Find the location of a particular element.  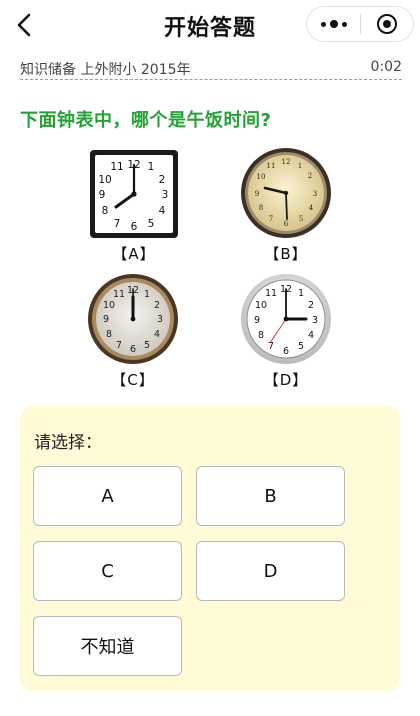

more-button is located at coordinates (333, 24).